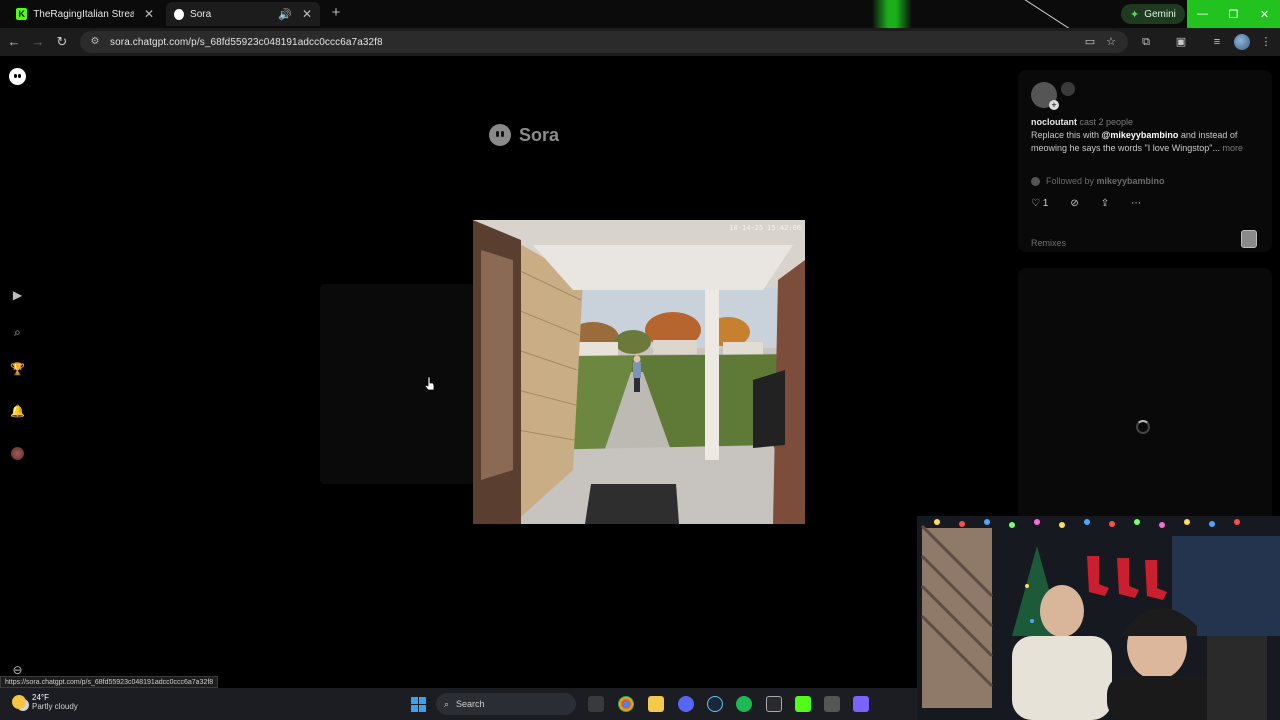 Image resolution: width=1280 pixels, height=720 pixels. Describe the element at coordinates (179, 14) in the screenshot. I see `sora-icon` at that location.